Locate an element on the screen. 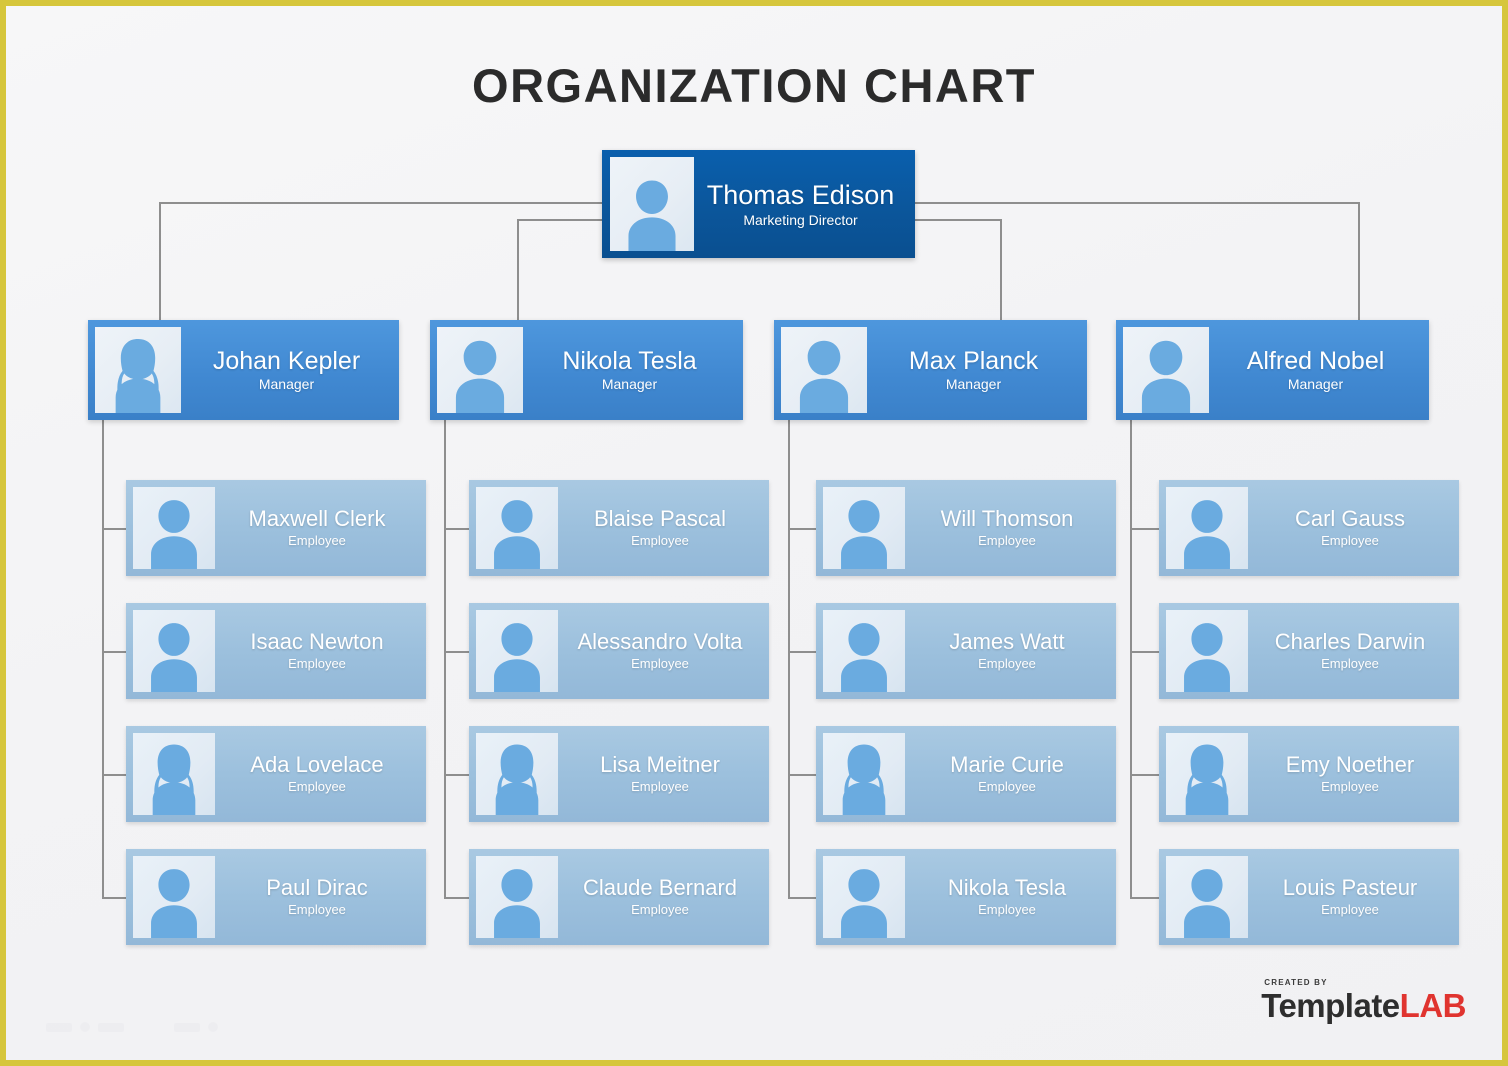 This screenshot has height=1066, width=1508. node-name: Charles Darwin is located at coordinates (1350, 642).